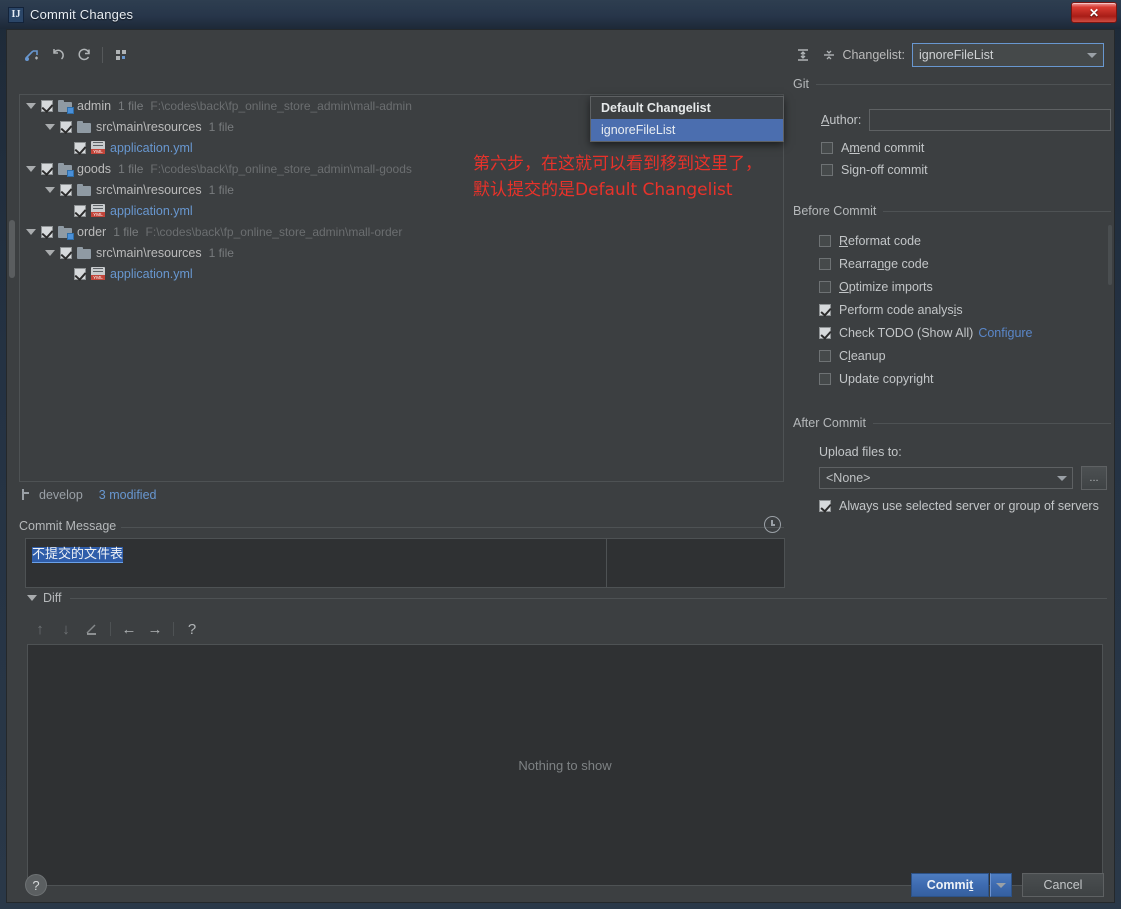  Describe the element at coordinates (772, 524) in the screenshot. I see `clock-history-icon` at that location.